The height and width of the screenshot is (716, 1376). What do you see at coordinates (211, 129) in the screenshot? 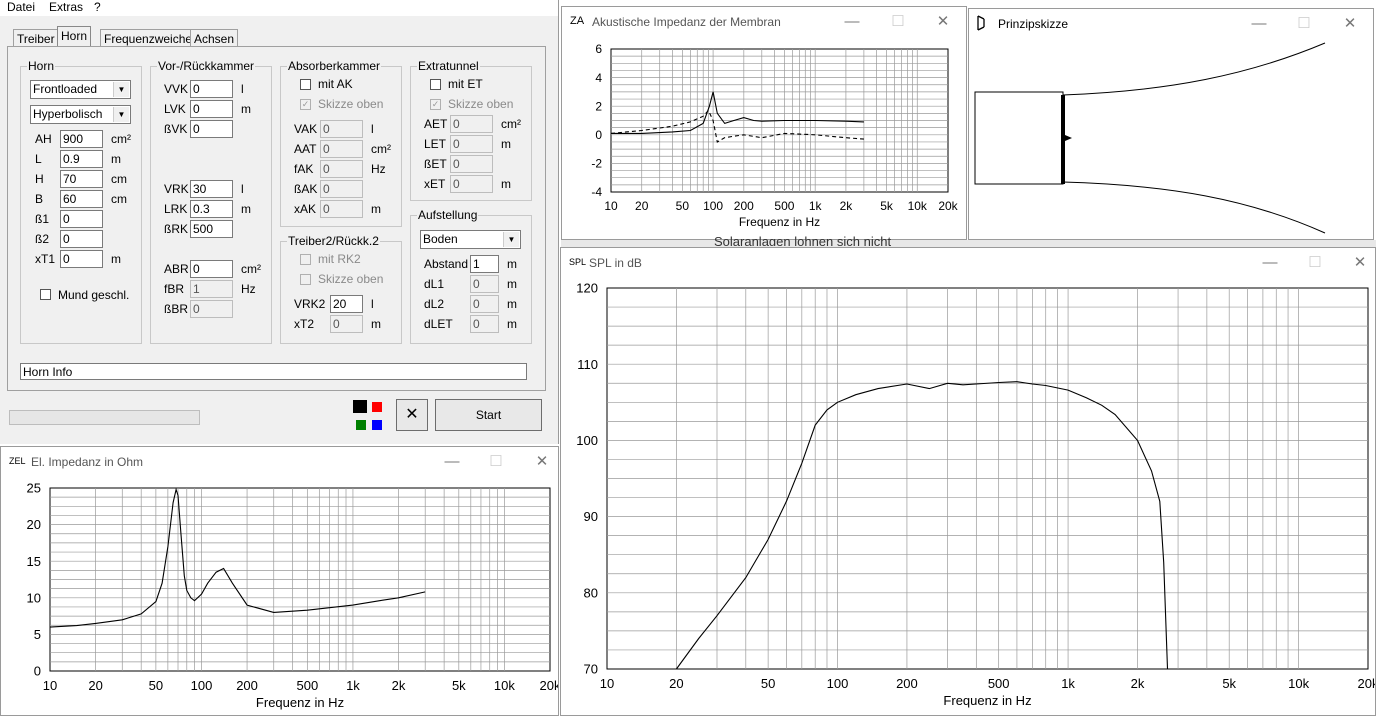
I see `field-input-ssvk: 0` at bounding box center [211, 129].